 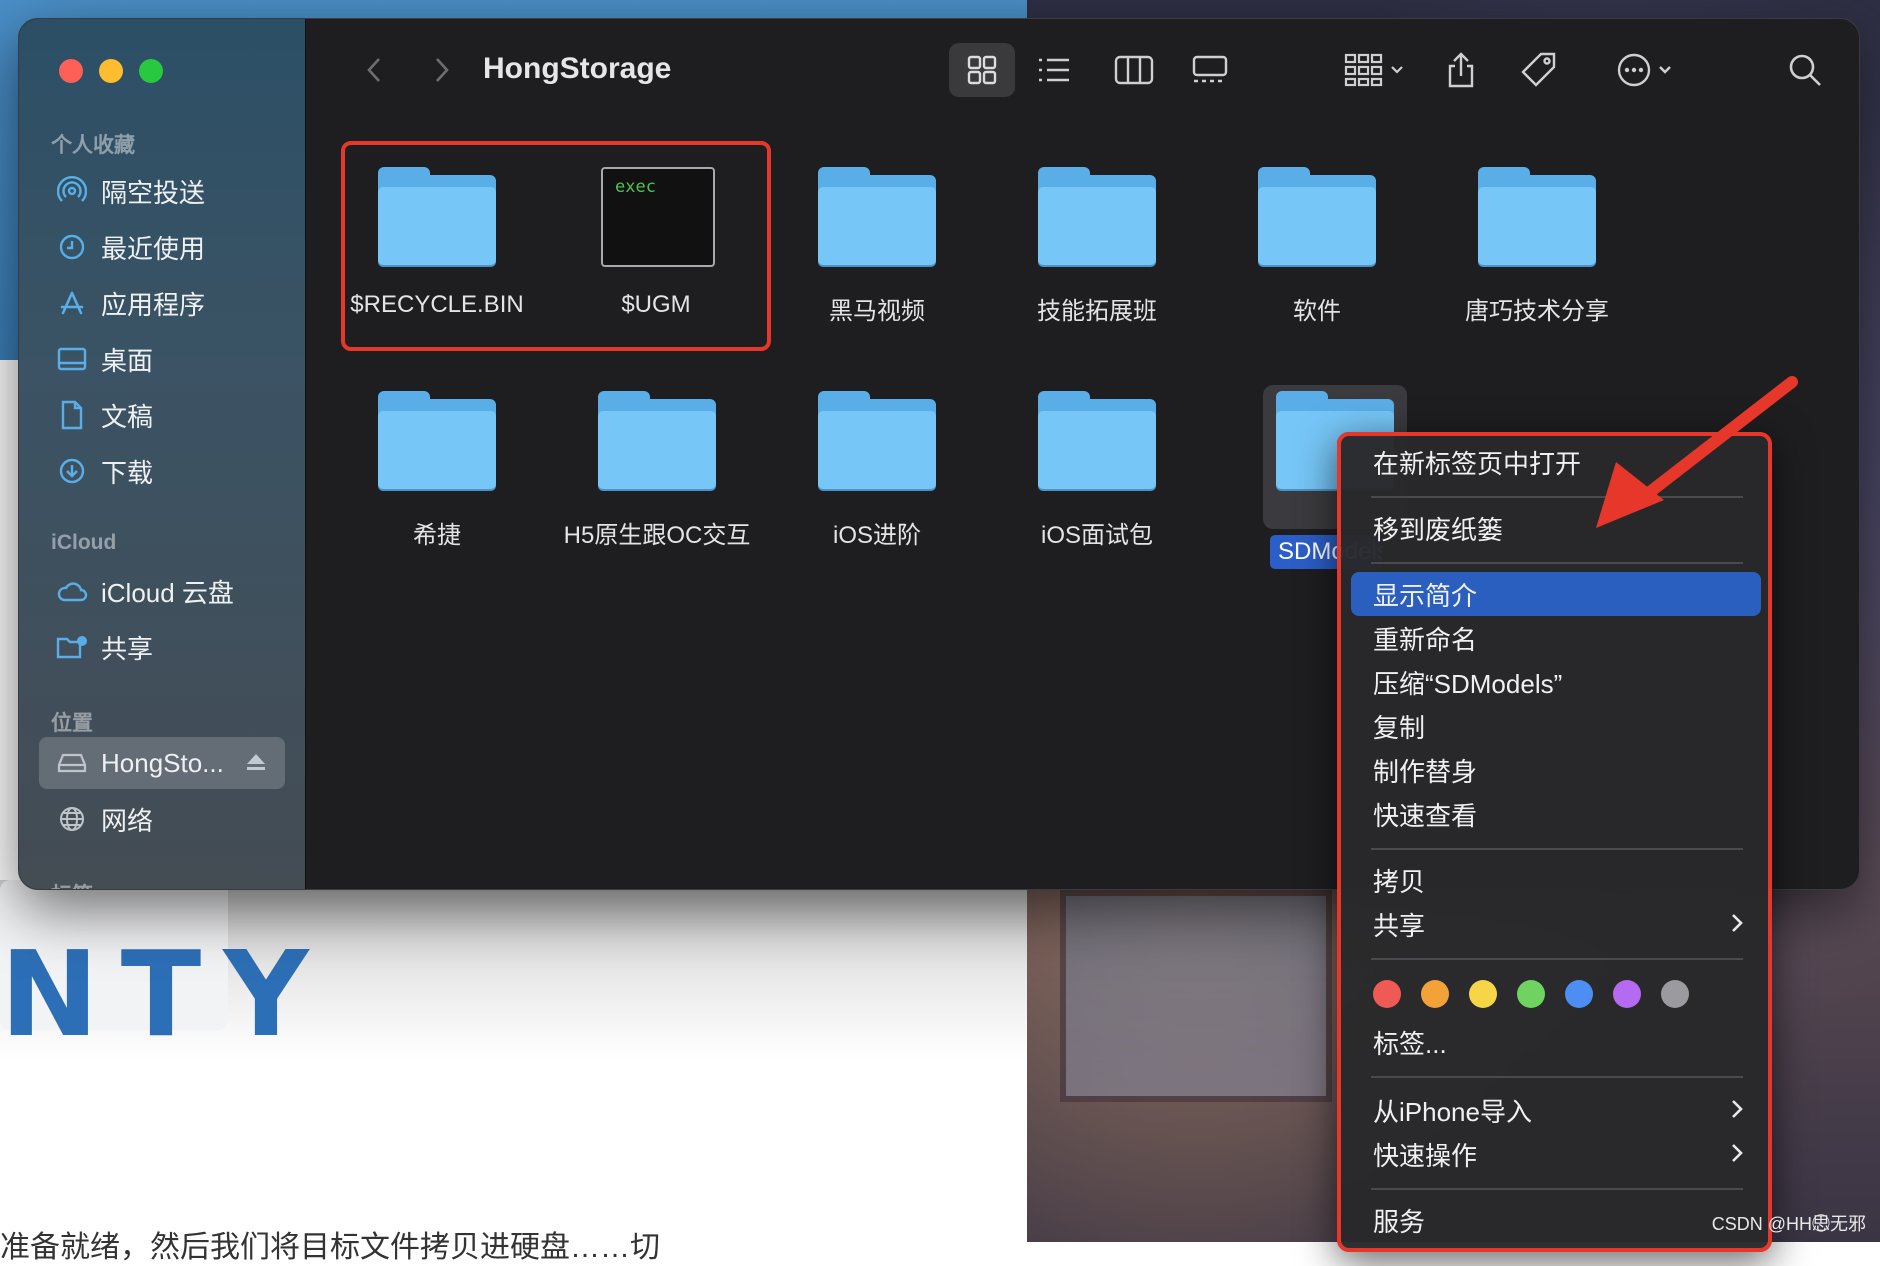 What do you see at coordinates (1697, 452) in the screenshot?
I see `annotation-arrow` at bounding box center [1697, 452].